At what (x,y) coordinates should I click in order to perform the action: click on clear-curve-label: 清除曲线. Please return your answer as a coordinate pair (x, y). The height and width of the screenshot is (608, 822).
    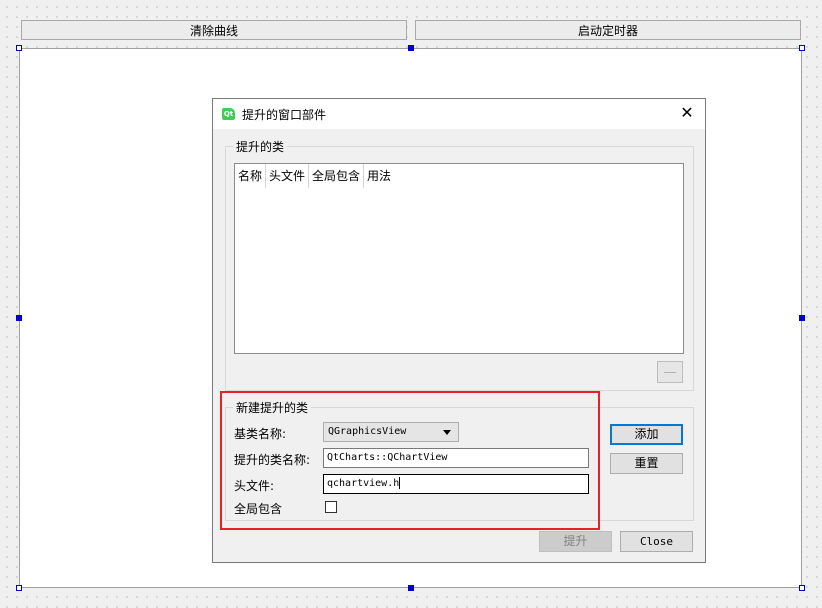
    Looking at the image, I should click on (213, 30).